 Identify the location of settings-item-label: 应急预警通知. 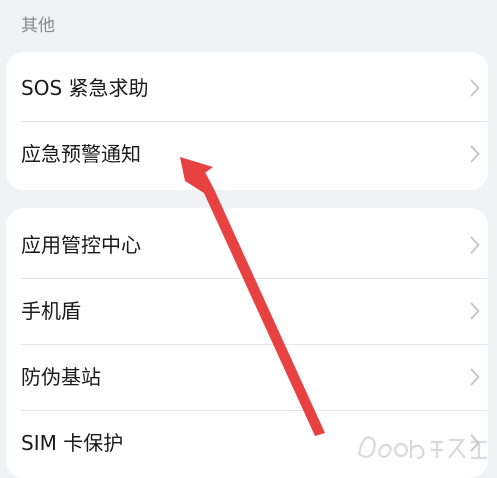
(81, 154).